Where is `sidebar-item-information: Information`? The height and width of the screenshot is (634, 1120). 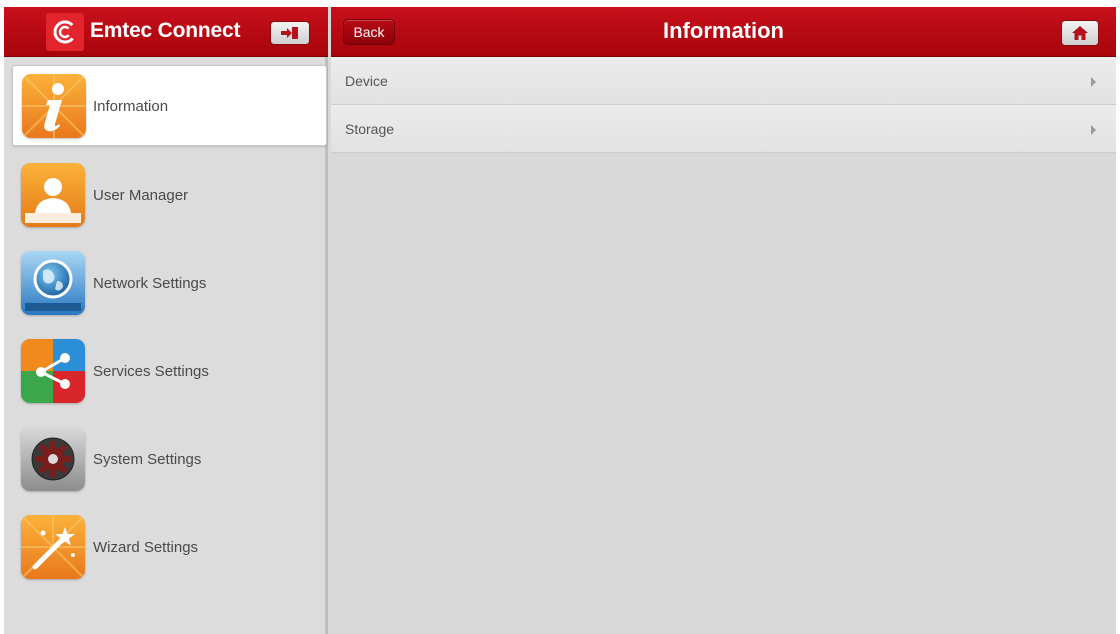
sidebar-item-information: Information is located at coordinates (166, 107).